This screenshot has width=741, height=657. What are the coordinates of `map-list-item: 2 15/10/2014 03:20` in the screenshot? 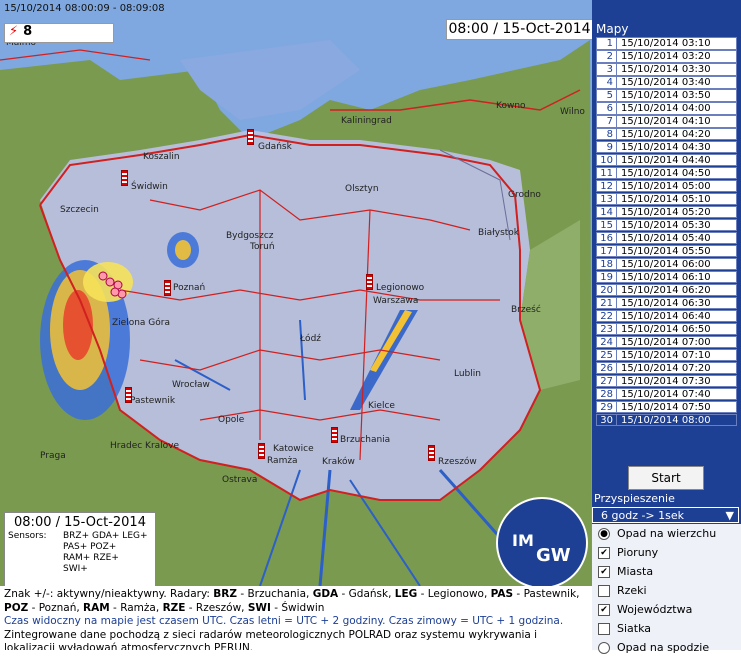 It's located at (666, 56).